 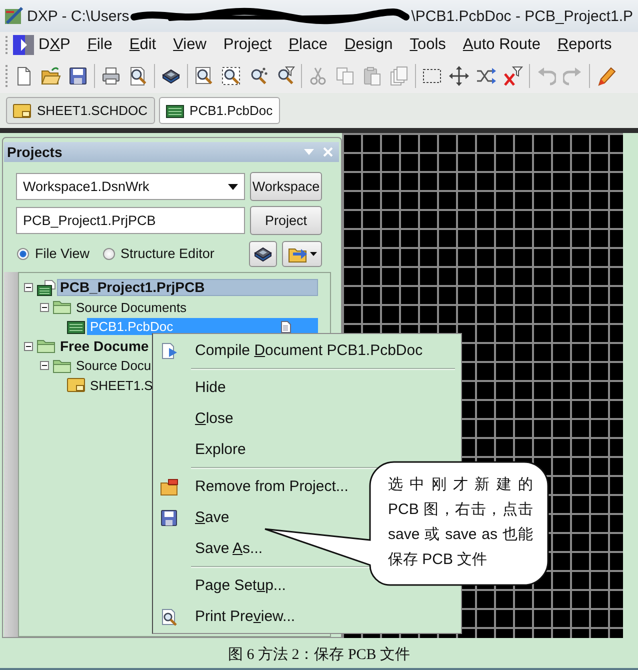 What do you see at coordinates (459, 76) in the screenshot?
I see `move-cross-icon` at bounding box center [459, 76].